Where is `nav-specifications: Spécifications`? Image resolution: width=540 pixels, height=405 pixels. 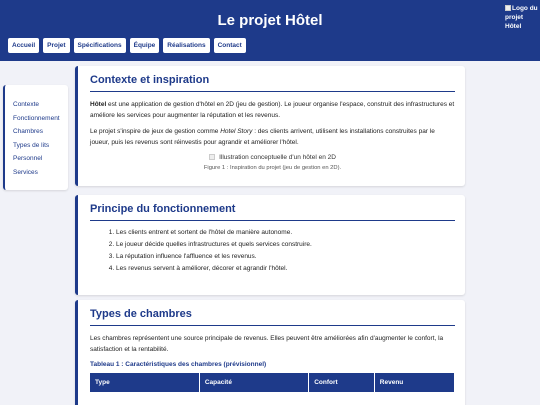
nav-specifications: Spécifications is located at coordinates (99, 45).